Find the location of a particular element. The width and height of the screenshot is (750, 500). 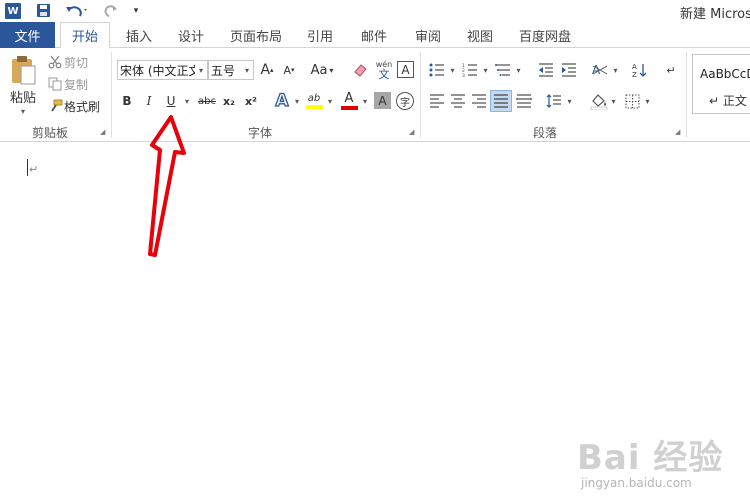

character-border-icon: A is located at coordinates (405, 69).